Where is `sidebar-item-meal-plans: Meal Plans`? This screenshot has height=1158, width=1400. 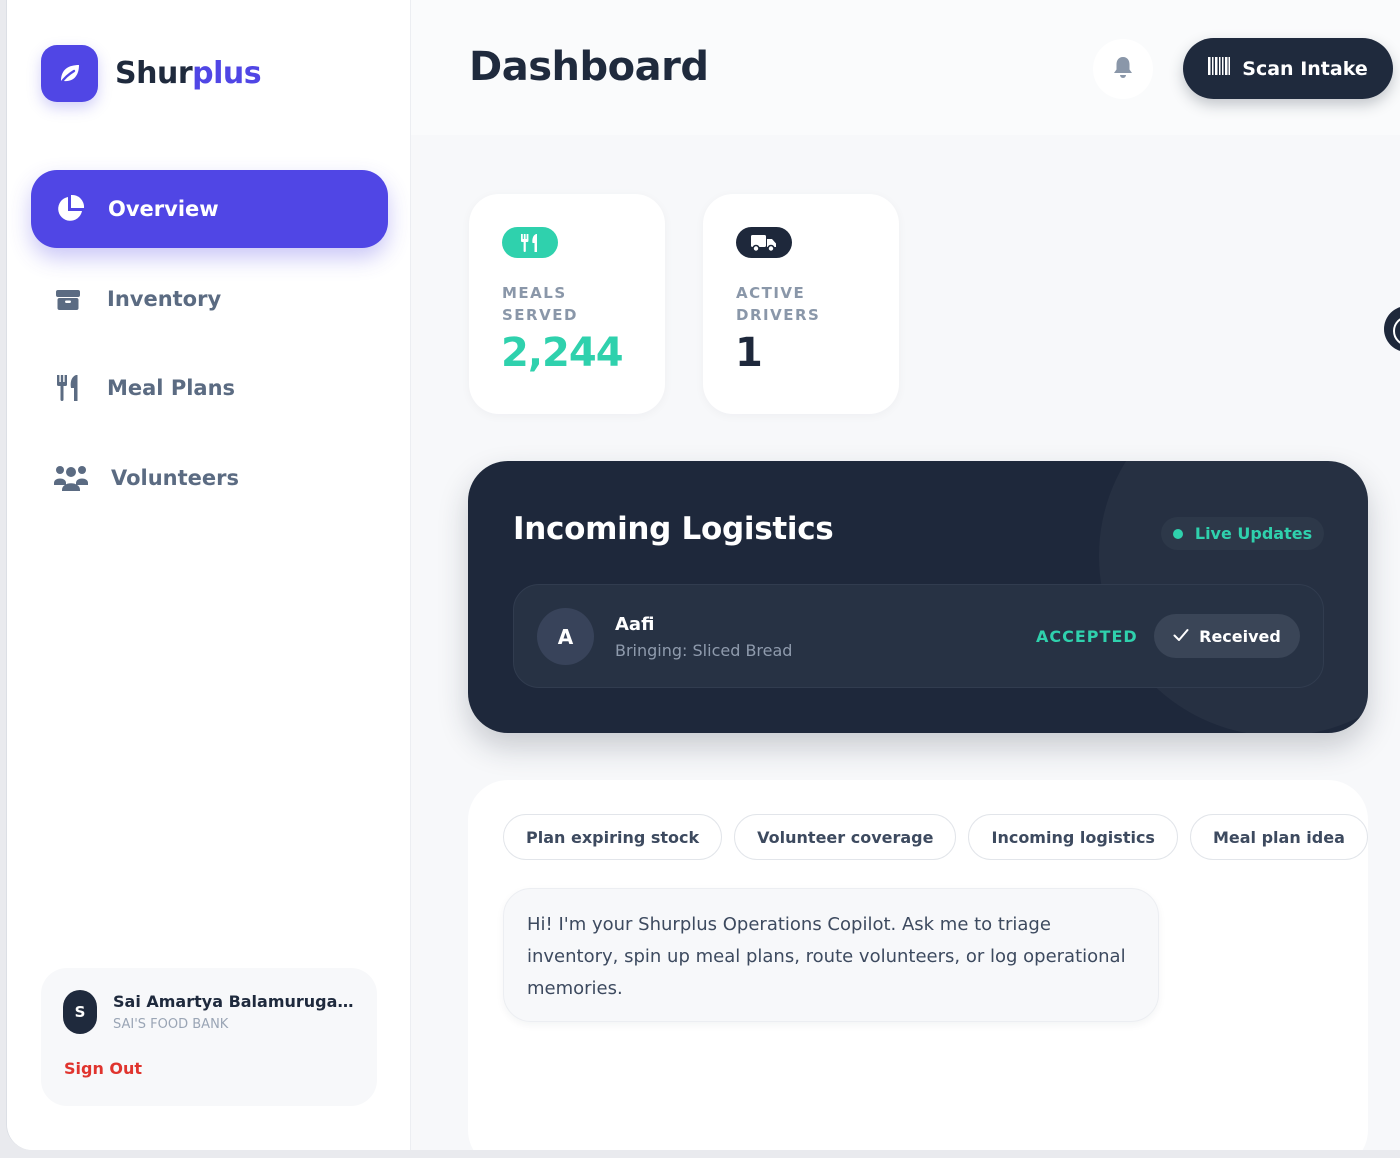
sidebar-item-meal-plans: Meal Plans is located at coordinates (209, 388).